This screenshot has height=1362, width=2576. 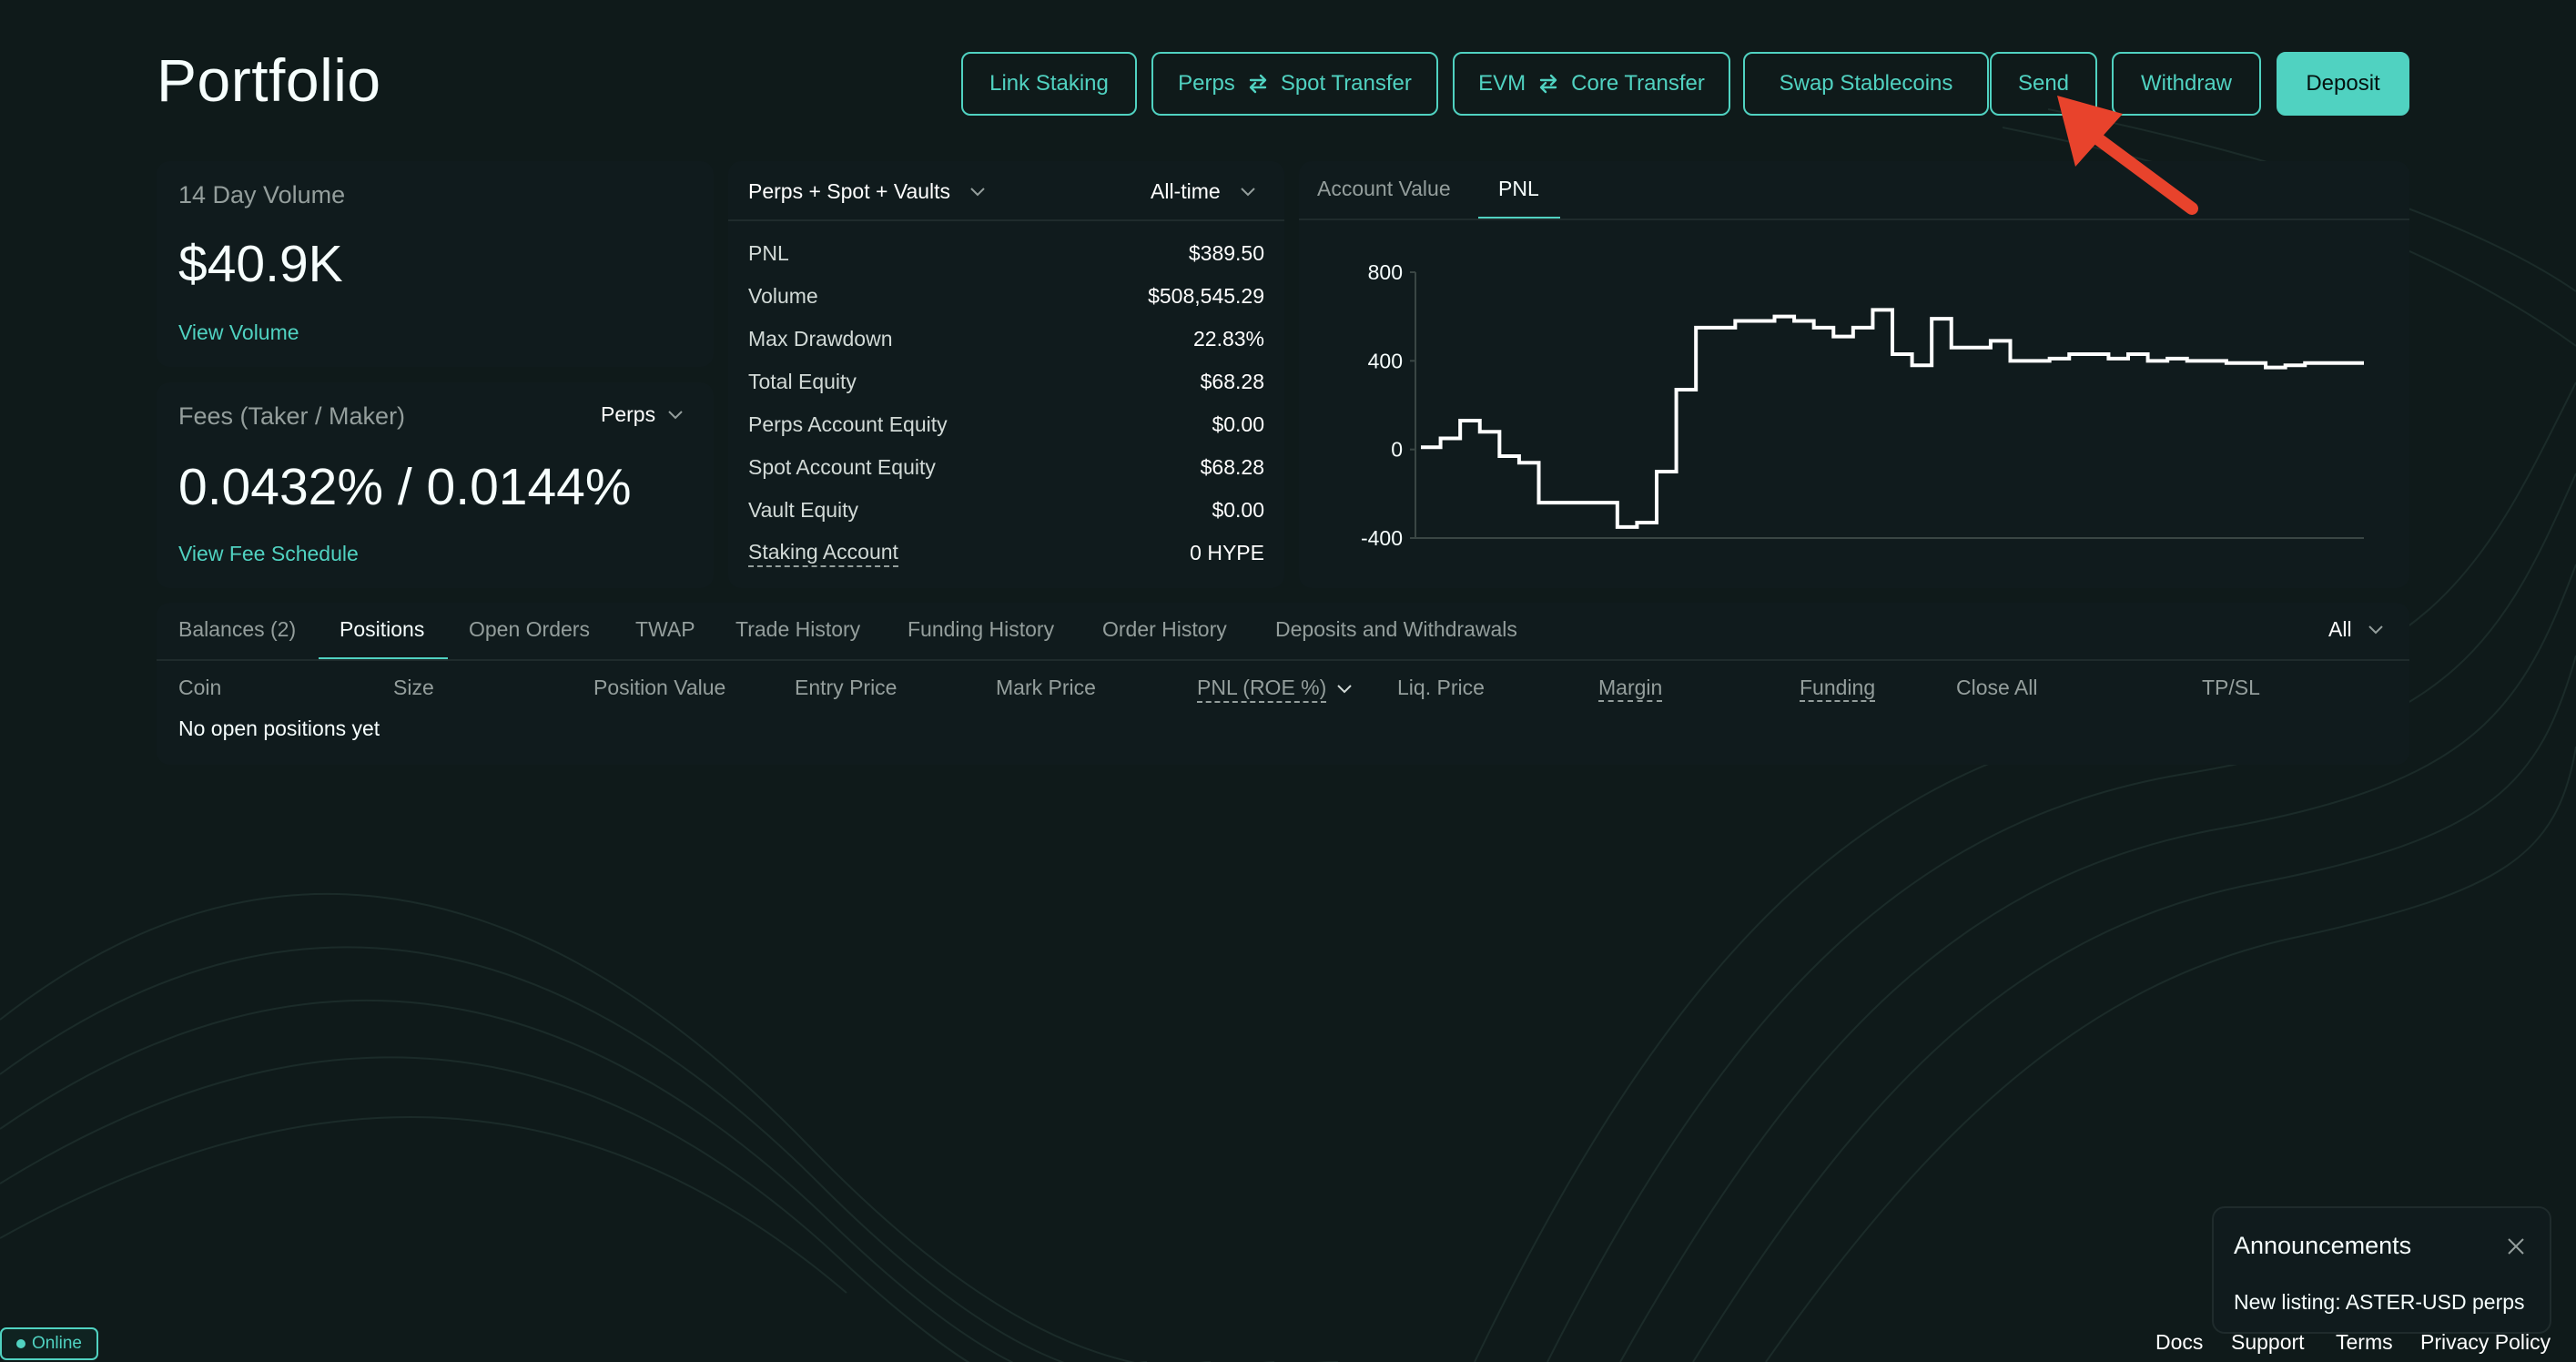 What do you see at coordinates (849, 191) in the screenshot?
I see `scope-value: Perps + Spot + Vaults` at bounding box center [849, 191].